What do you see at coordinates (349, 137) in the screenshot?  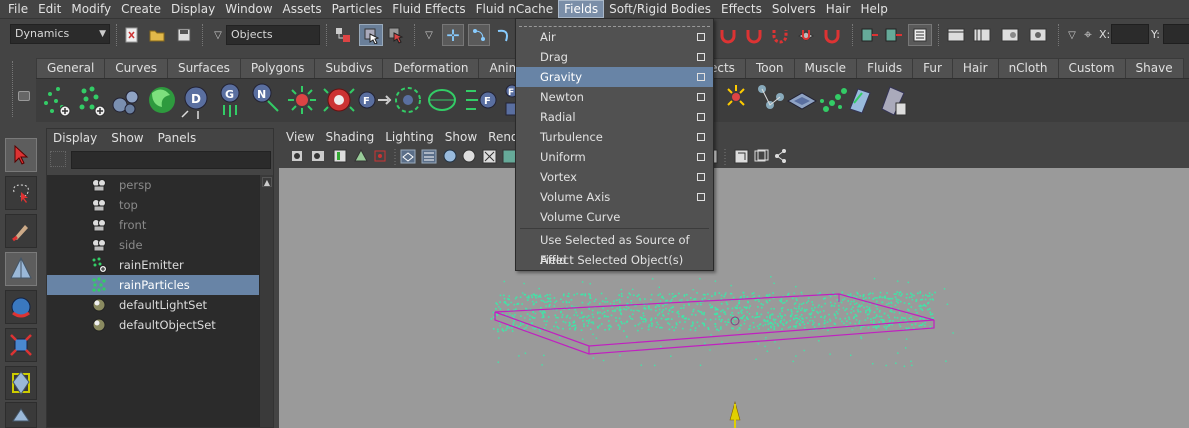 I see `viewport-menu-shading: Shading` at bounding box center [349, 137].